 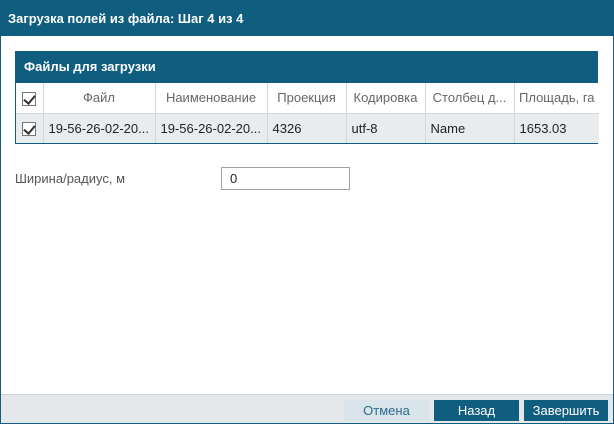 I want to click on column-header-name: Наименование, so click(x=211, y=98).